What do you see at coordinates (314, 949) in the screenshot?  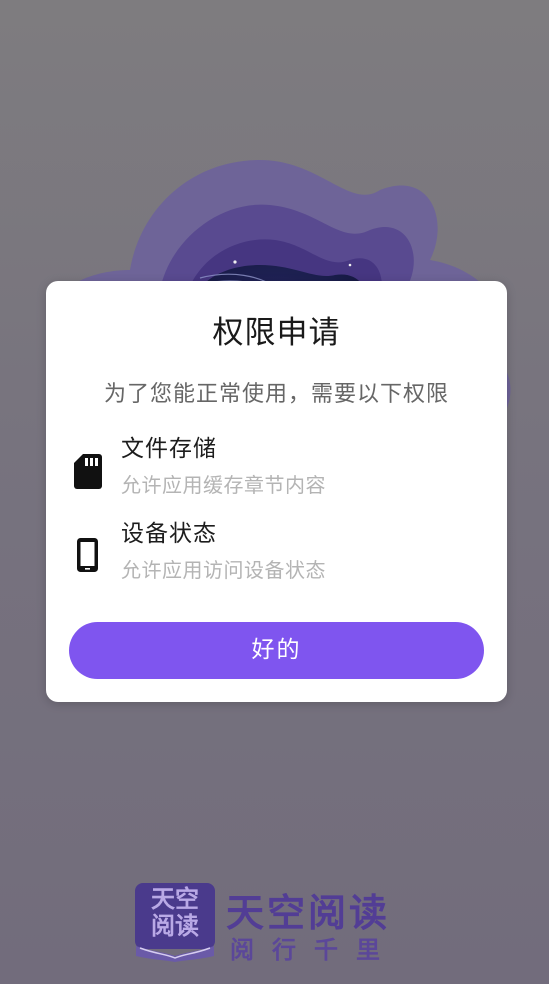 I see `brand-slogan: 阅行千里` at bounding box center [314, 949].